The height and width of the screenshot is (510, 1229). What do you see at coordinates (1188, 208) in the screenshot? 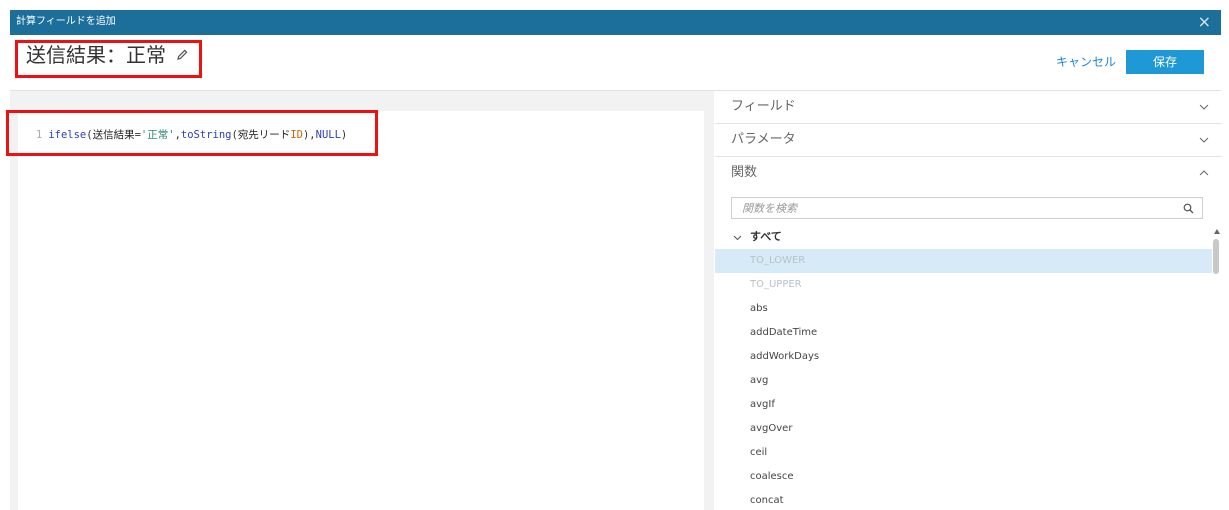
I see `search-icon` at bounding box center [1188, 208].